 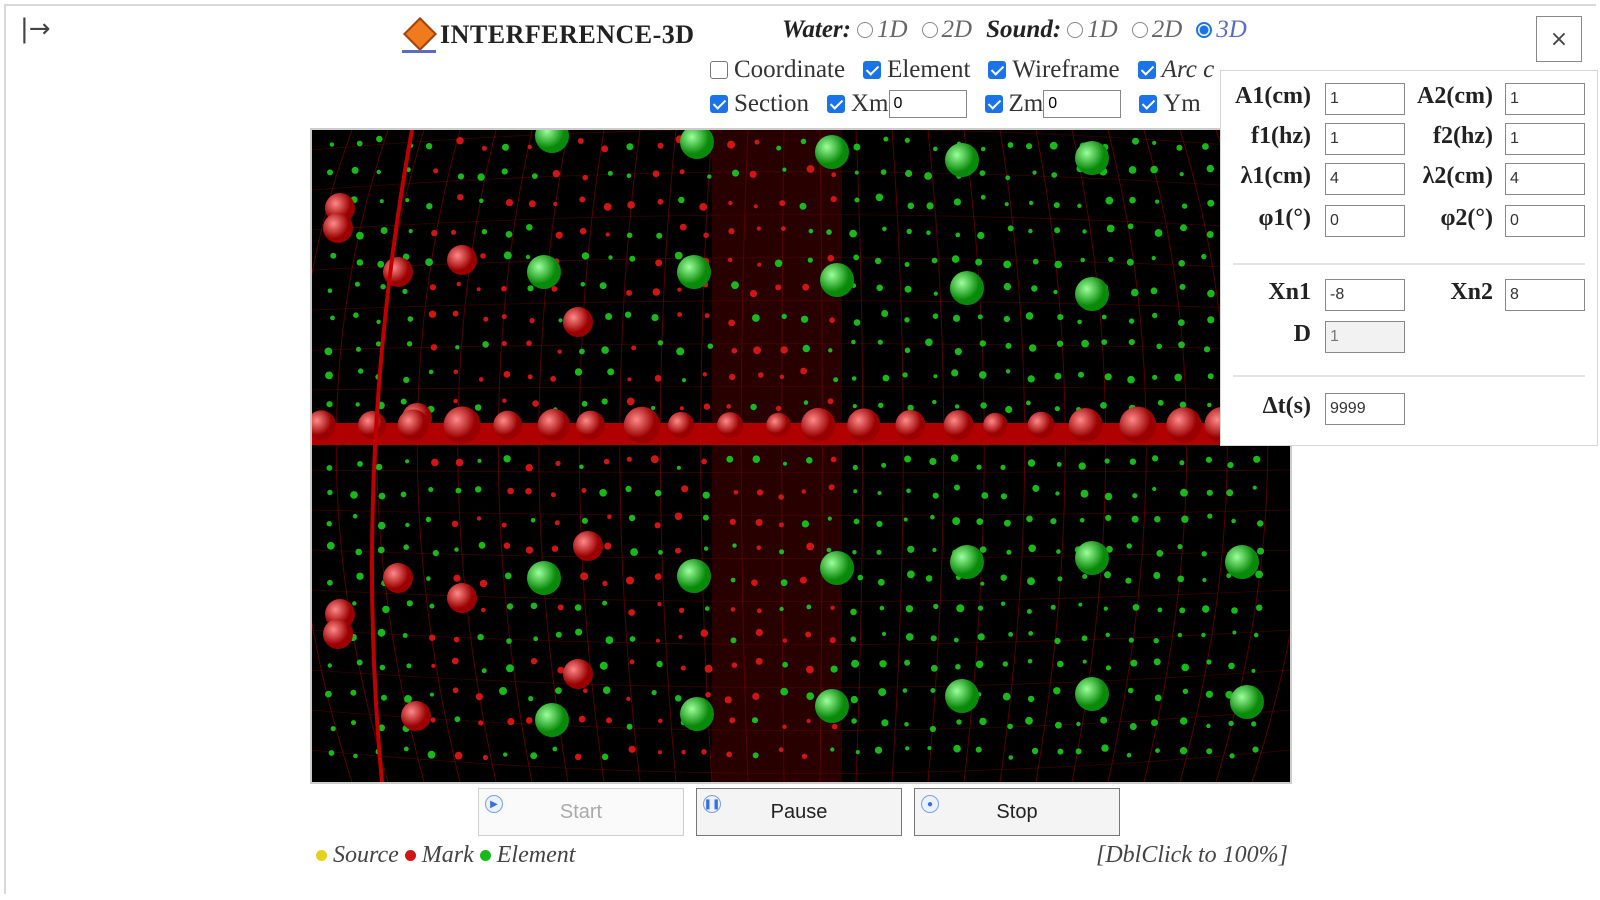 I want to click on lambda2-input, so click(x=1545, y=179).